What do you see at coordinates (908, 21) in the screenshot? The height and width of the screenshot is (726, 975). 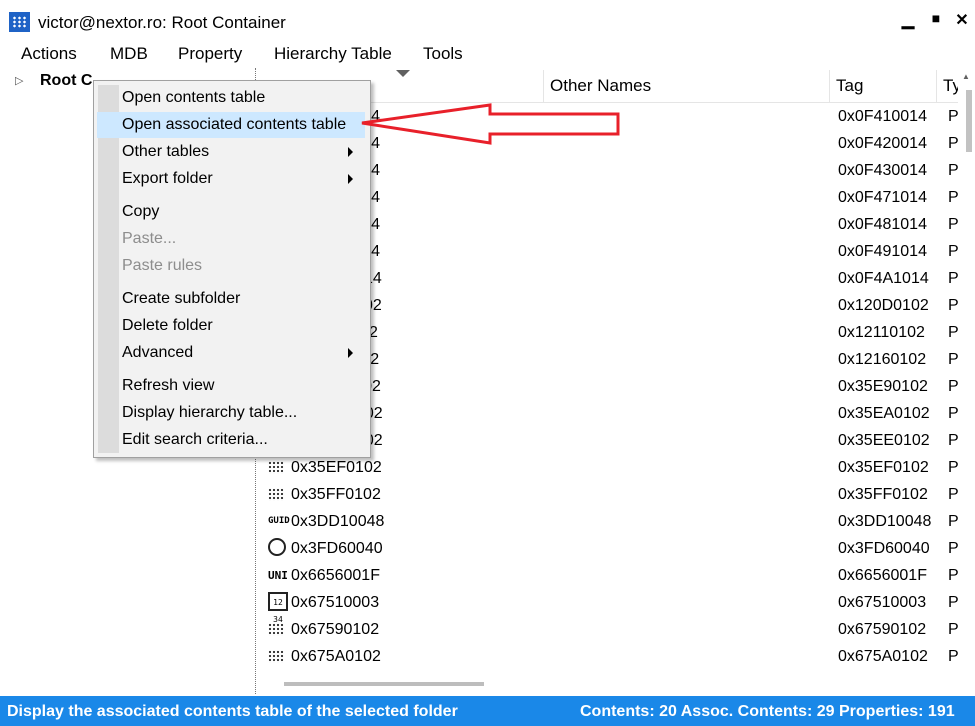 I see `minimize-button: ▁` at bounding box center [908, 21].